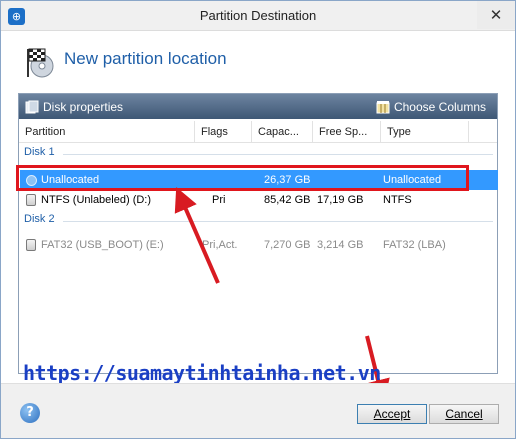 This screenshot has width=516, height=439. I want to click on title-bar: ⊕ Partition Destination ✕, so click(258, 16).